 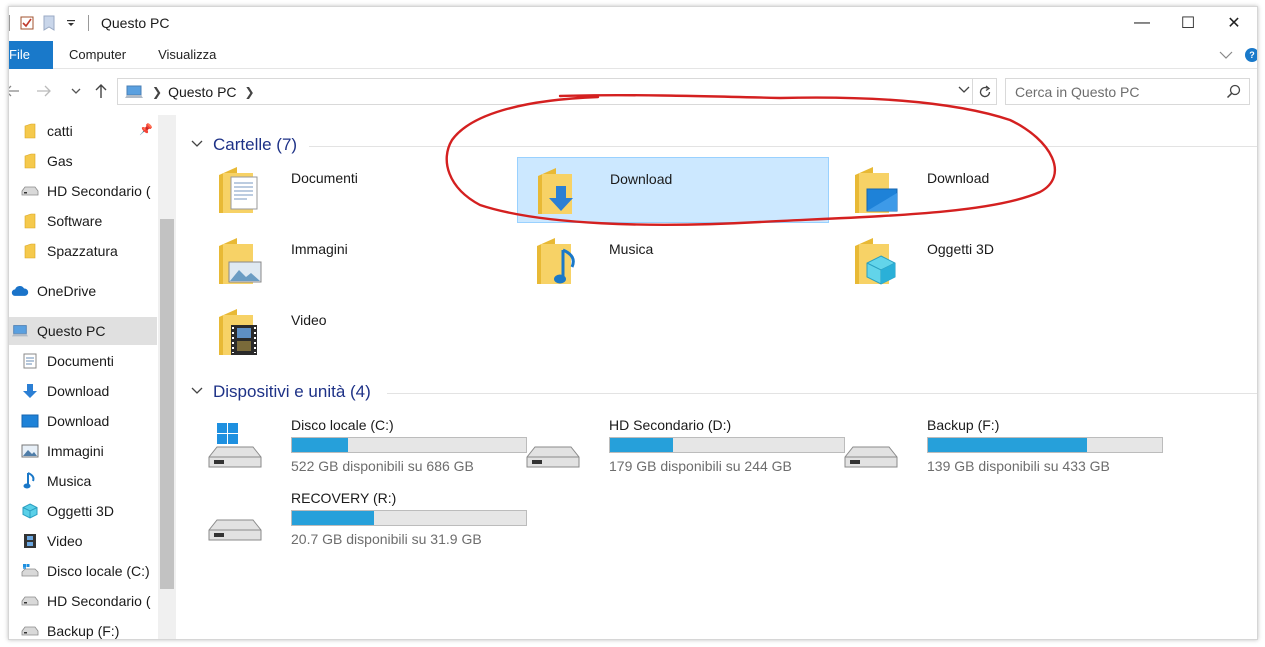 I want to click on recent-locations-chevron-icon, so click(x=76, y=91).